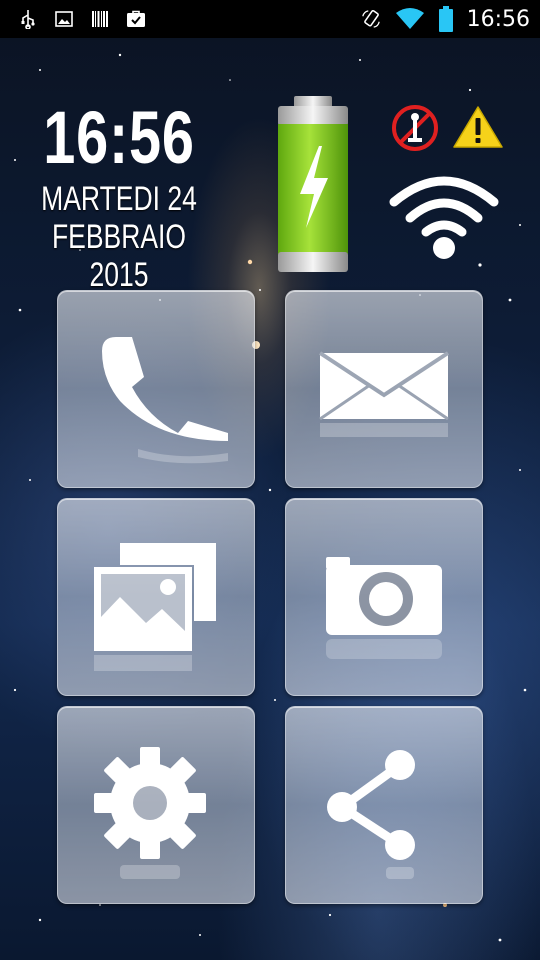 The image size is (540, 960). Describe the element at coordinates (498, 19) in the screenshot. I see `status-bar-time: 16:56` at that location.